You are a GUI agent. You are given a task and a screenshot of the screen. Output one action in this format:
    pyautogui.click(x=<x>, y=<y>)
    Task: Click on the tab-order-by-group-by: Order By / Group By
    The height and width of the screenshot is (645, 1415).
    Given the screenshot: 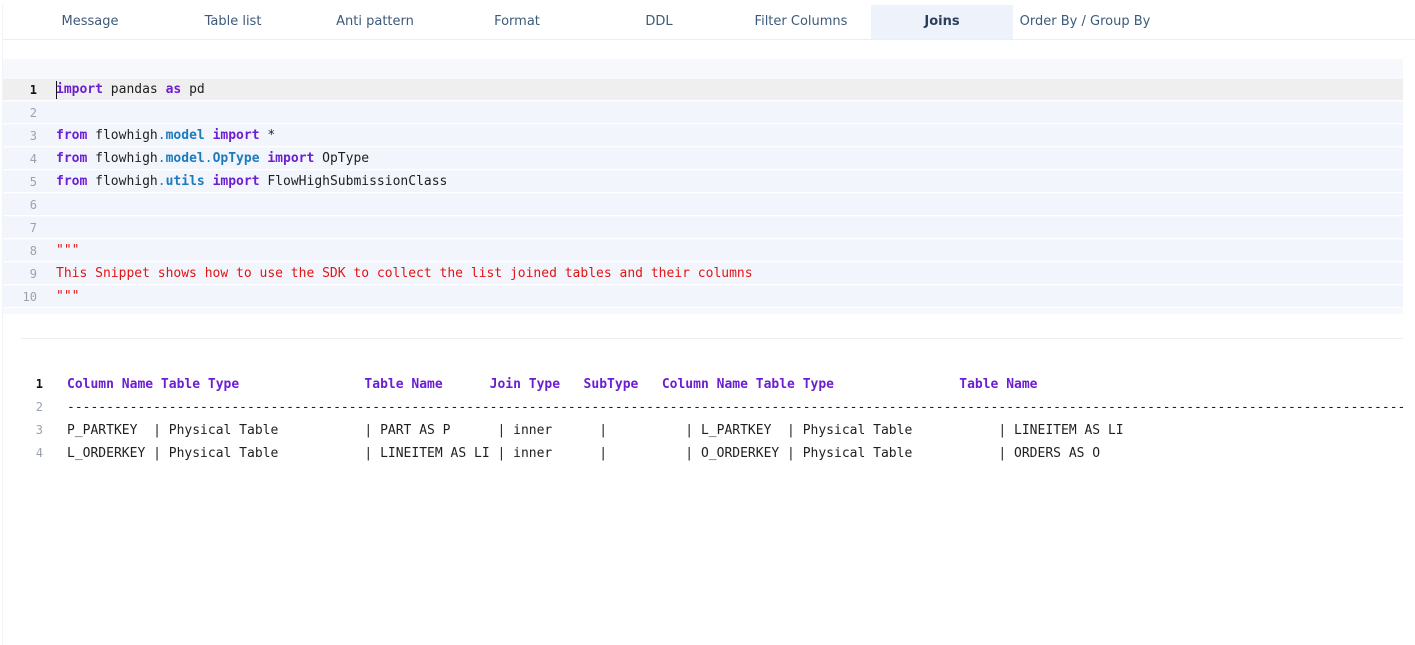 What is the action you would take?
    pyautogui.click(x=1085, y=22)
    